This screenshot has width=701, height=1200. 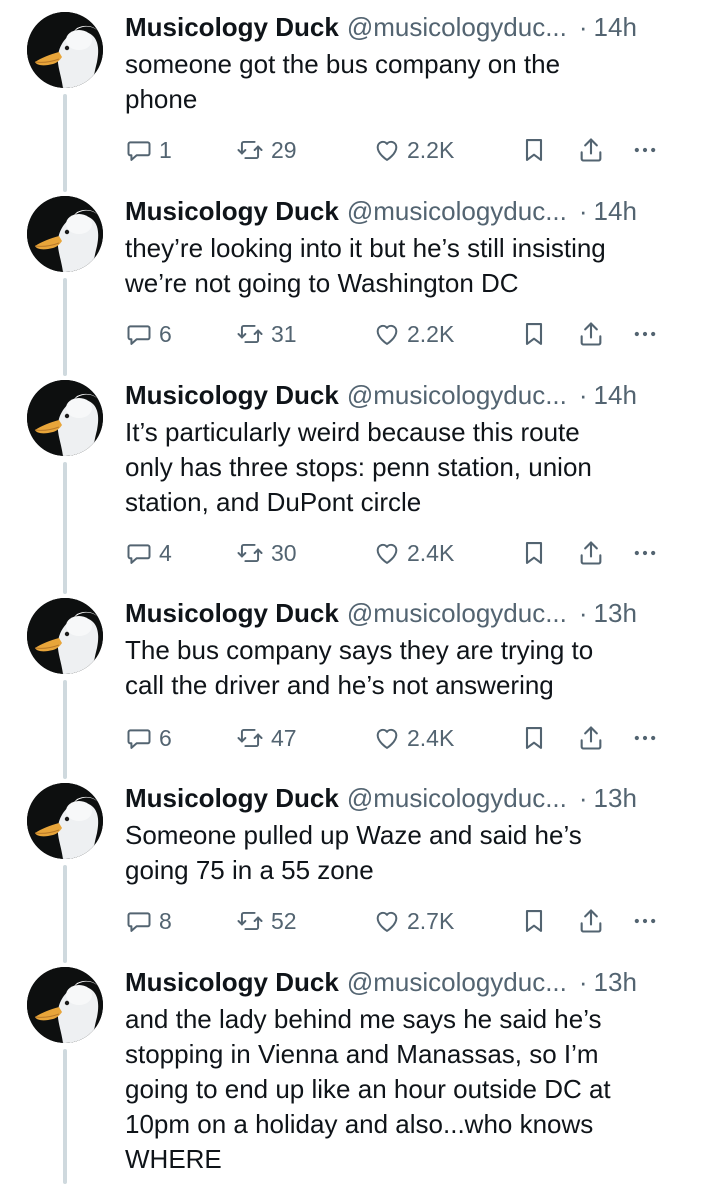 I want to click on like-count: 2.4K, so click(x=431, y=737).